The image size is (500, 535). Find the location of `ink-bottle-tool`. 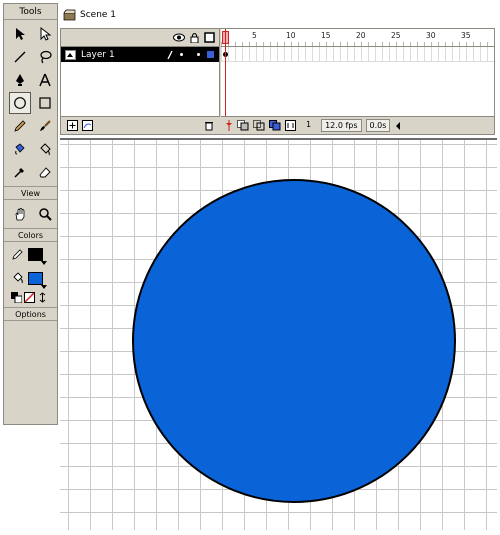

ink-bottle-tool is located at coordinates (20, 149).